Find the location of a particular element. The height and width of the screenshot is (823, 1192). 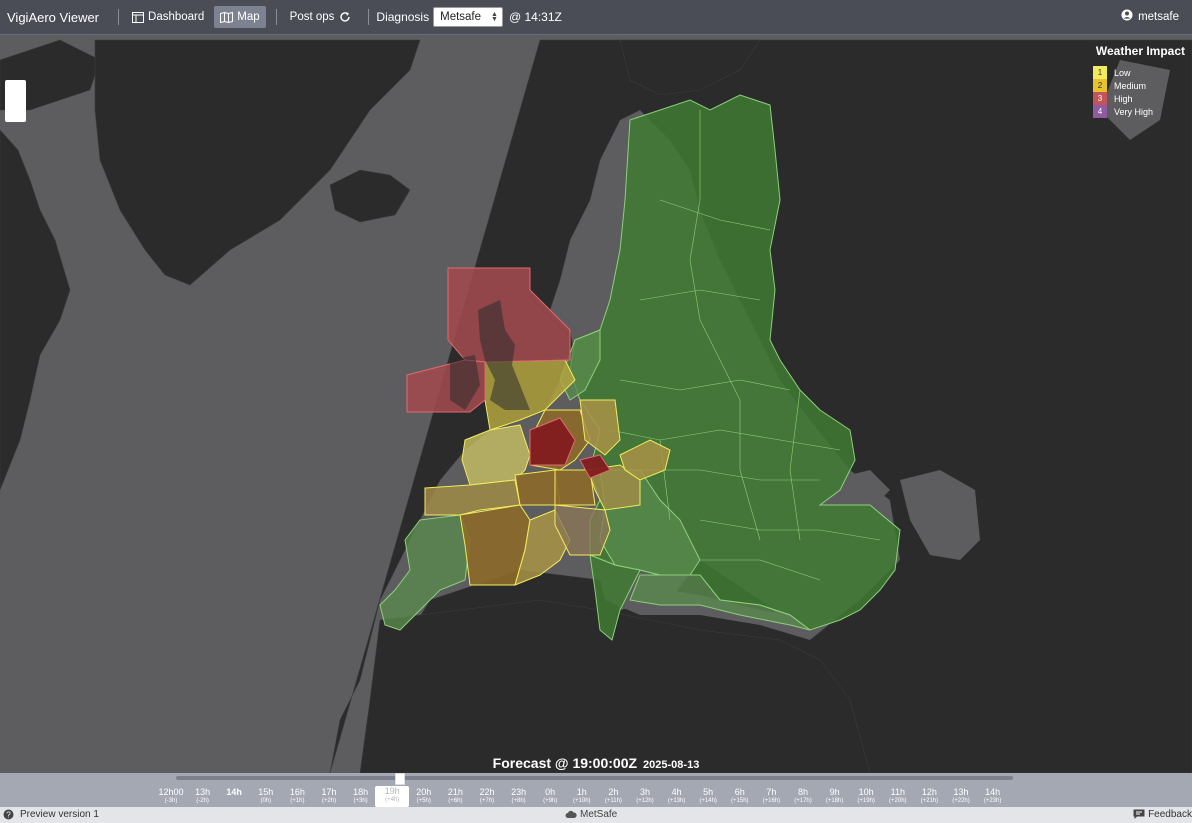

nav-map-button: Map is located at coordinates (240, 17).